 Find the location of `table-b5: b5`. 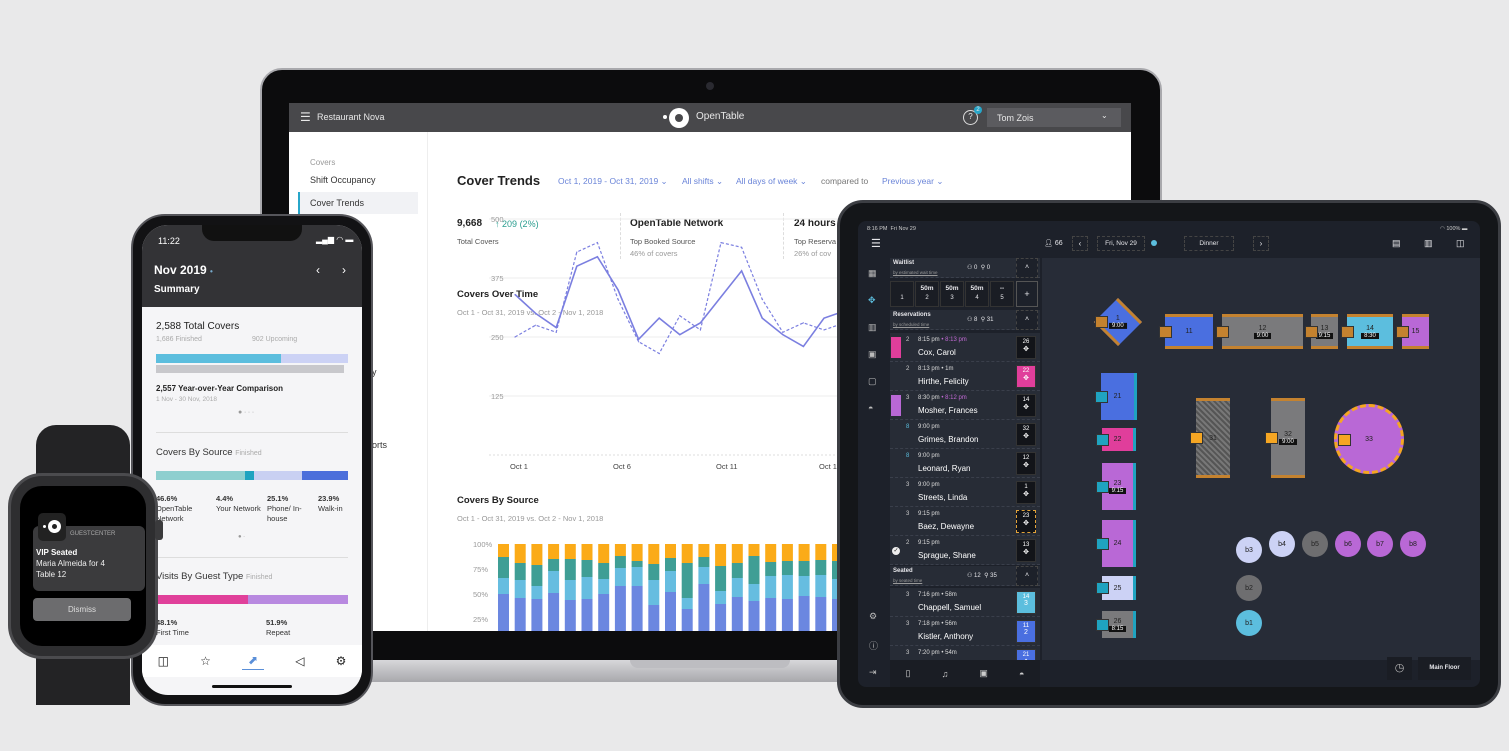

table-b5: b5 is located at coordinates (1315, 544).